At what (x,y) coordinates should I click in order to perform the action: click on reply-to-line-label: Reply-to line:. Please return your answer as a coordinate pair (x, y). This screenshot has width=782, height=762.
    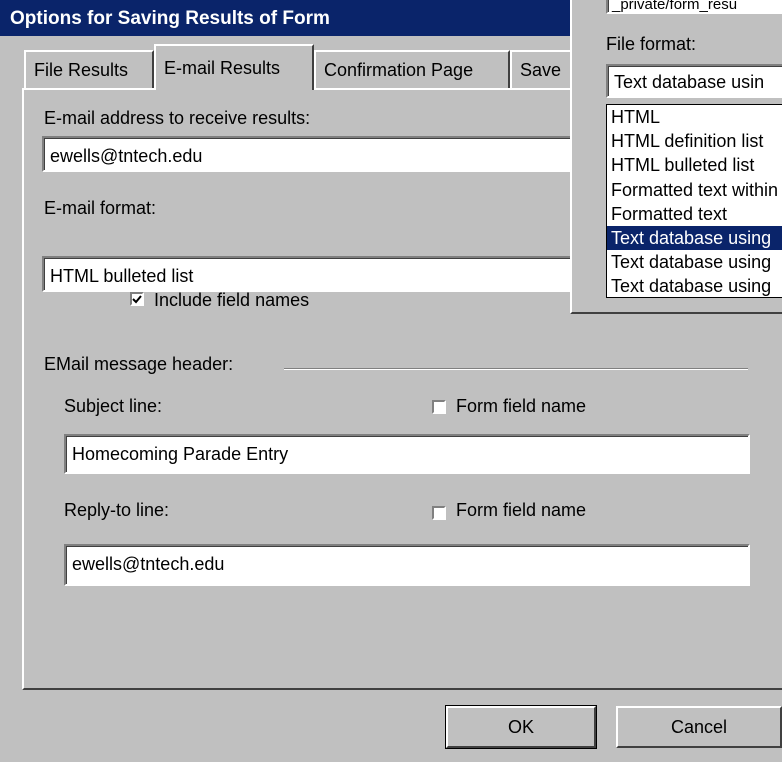
    Looking at the image, I should click on (117, 510).